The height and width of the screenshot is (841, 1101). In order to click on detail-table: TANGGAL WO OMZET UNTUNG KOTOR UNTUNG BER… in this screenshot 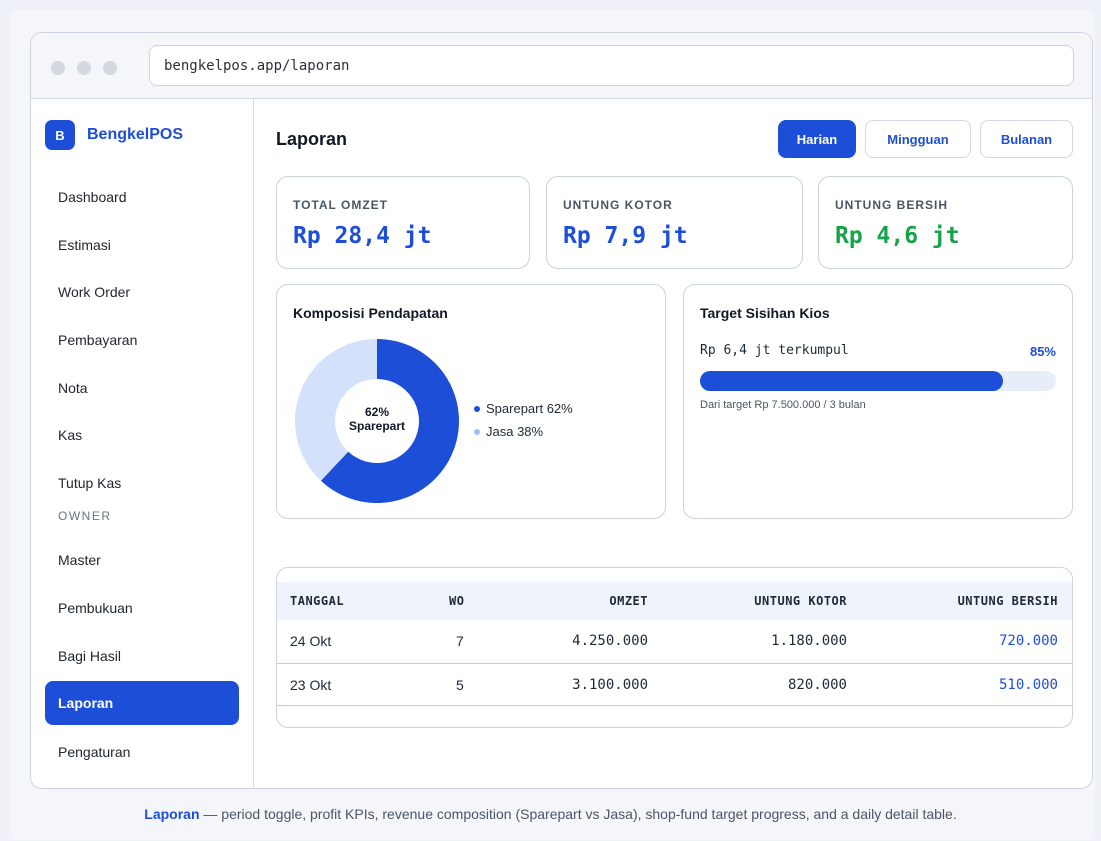, I will do `click(674, 647)`.